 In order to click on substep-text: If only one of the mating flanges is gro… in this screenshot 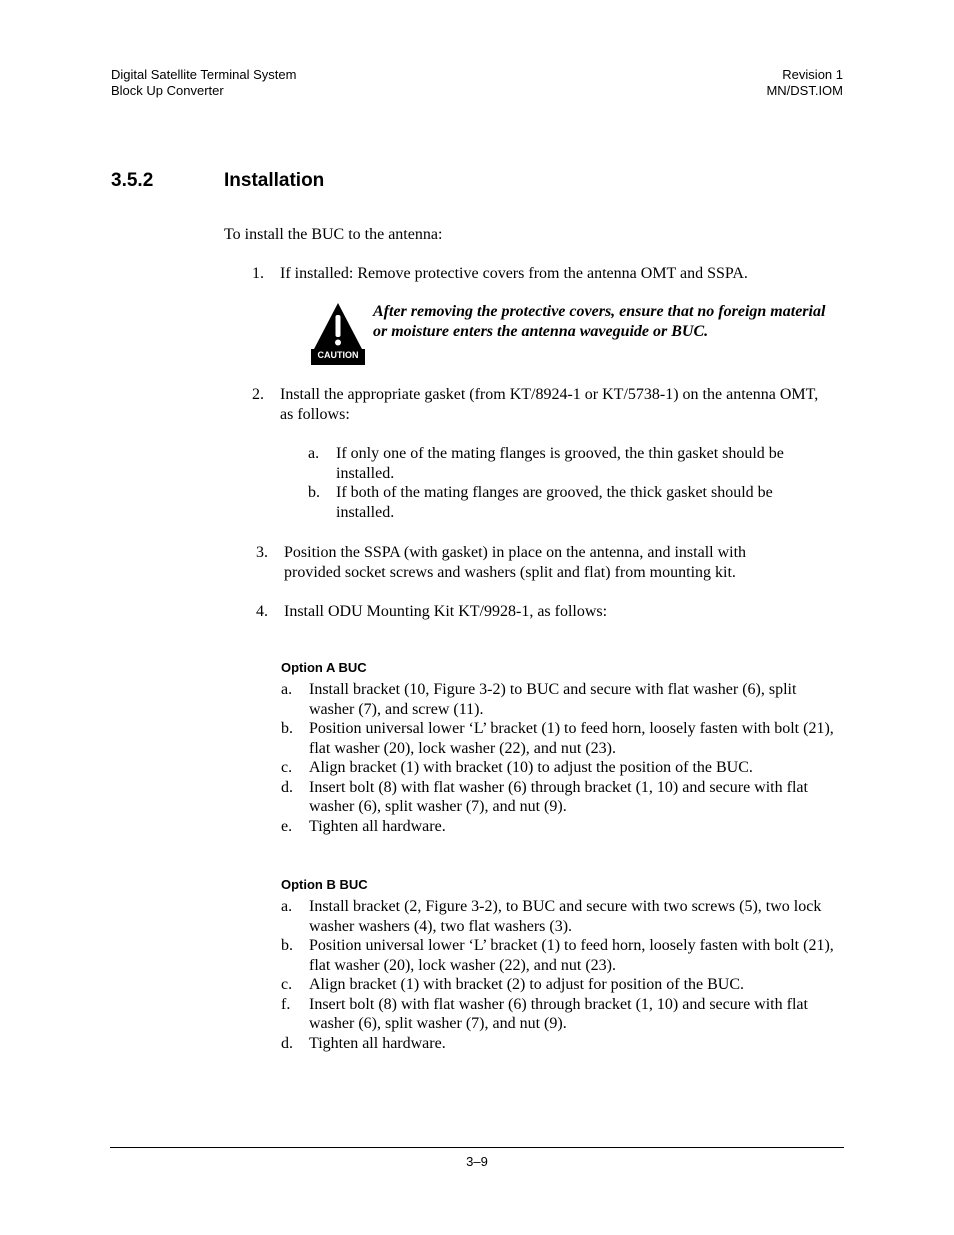, I will do `click(560, 463)`.